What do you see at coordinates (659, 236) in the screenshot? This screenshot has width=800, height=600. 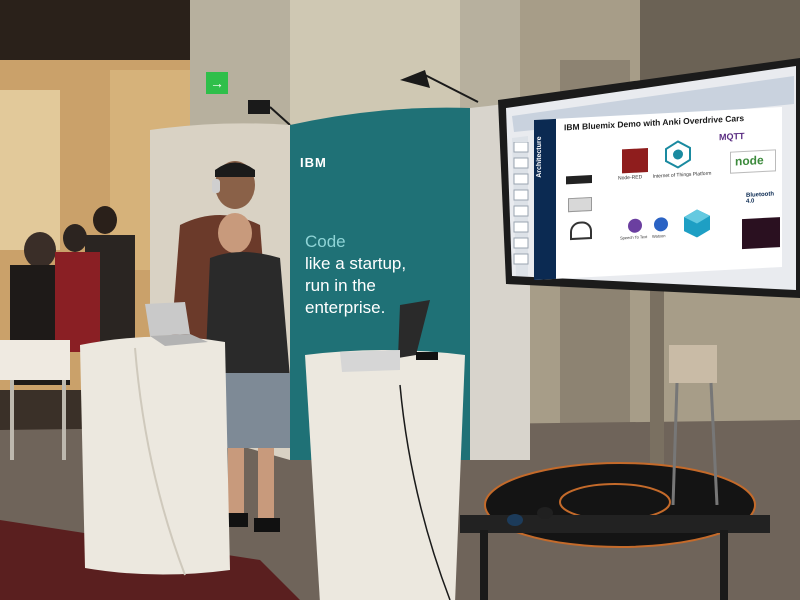 I see `watson-label: Watson` at bounding box center [659, 236].